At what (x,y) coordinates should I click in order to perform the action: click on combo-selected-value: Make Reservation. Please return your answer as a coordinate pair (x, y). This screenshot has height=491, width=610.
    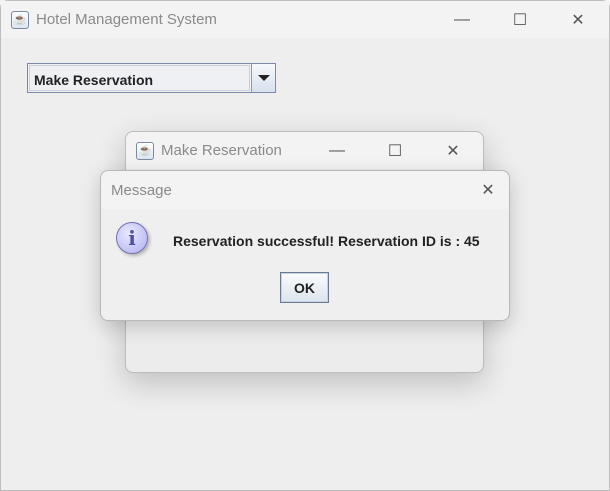
    Looking at the image, I should click on (139, 78).